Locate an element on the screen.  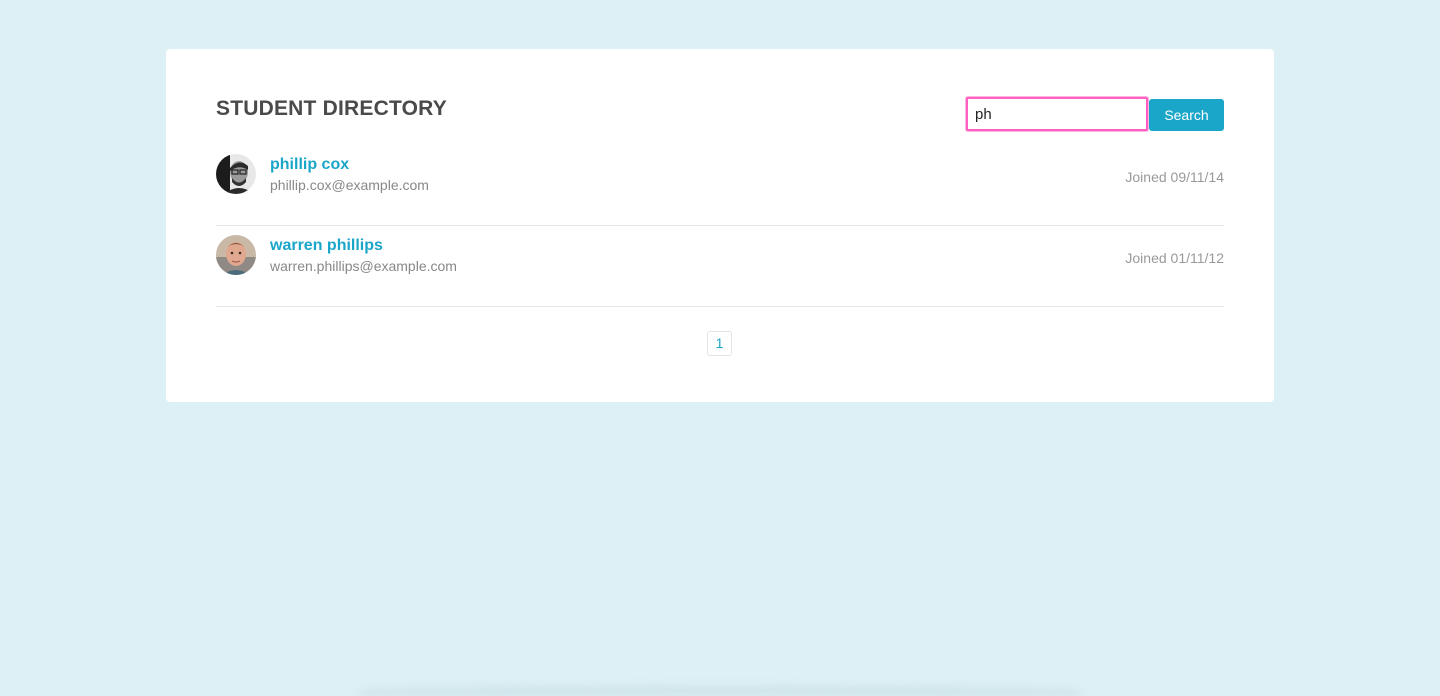
search-button: Search is located at coordinates (1186, 115).